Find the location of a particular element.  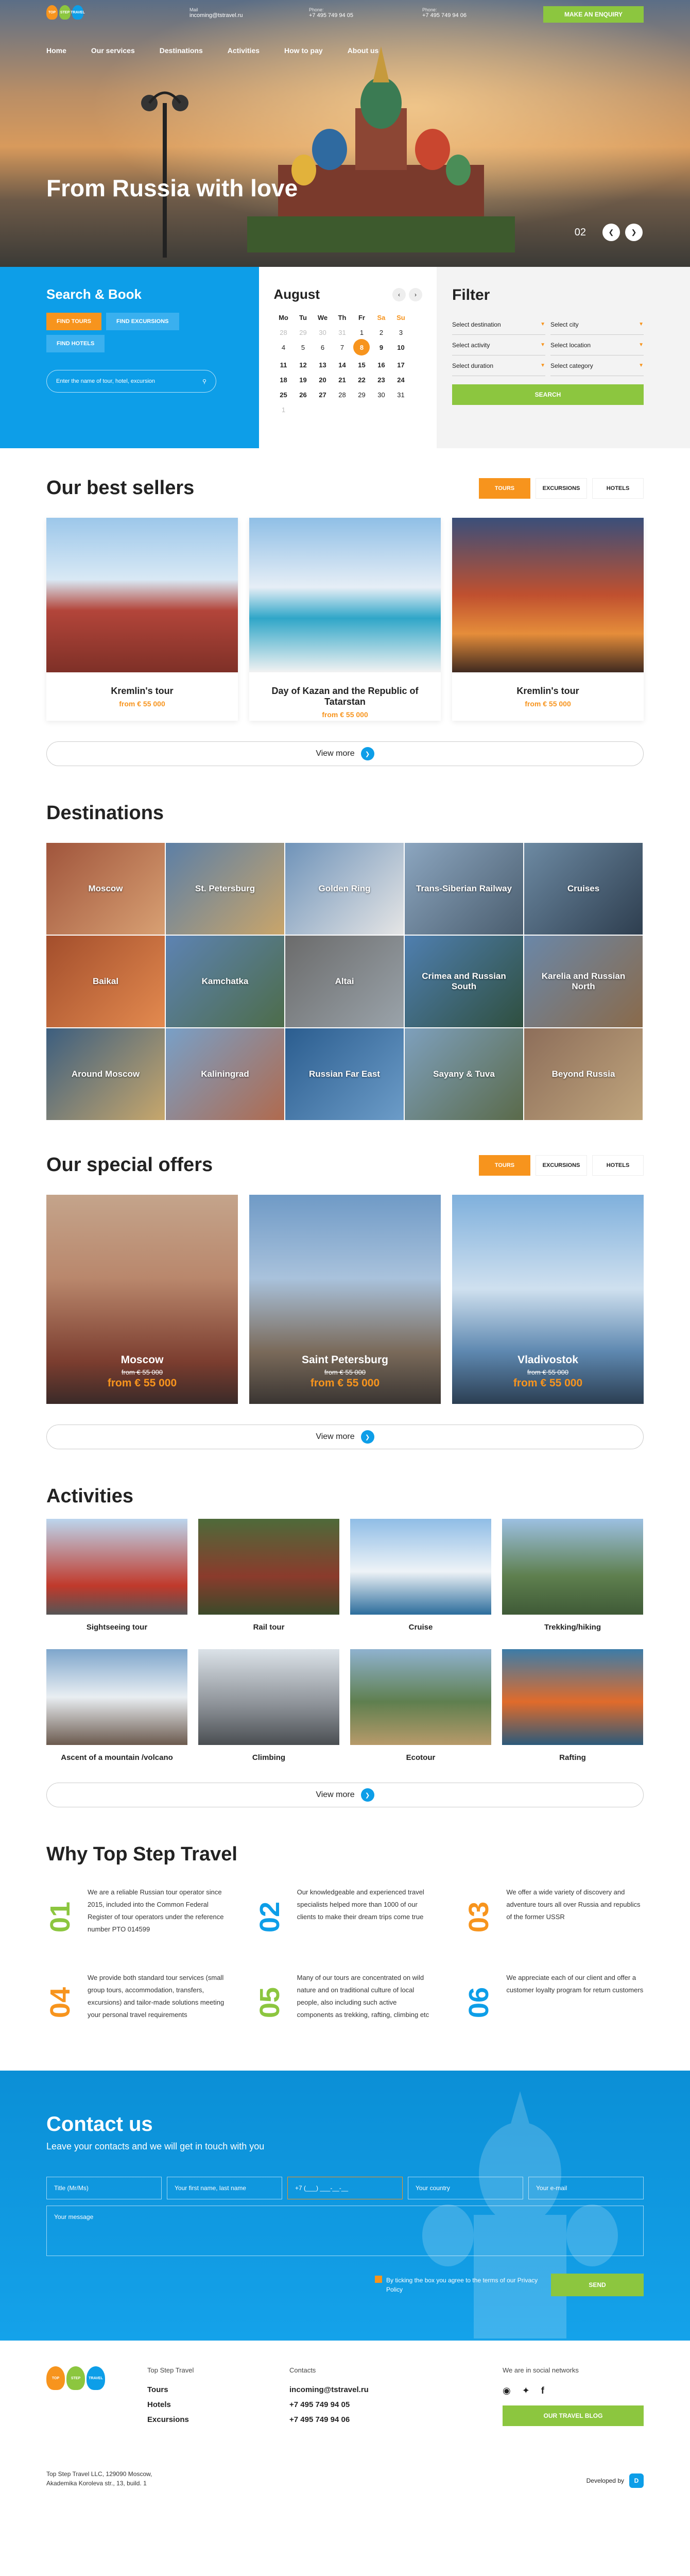

phone2-value: +7 495 749 94 06 is located at coordinates (445, 15).